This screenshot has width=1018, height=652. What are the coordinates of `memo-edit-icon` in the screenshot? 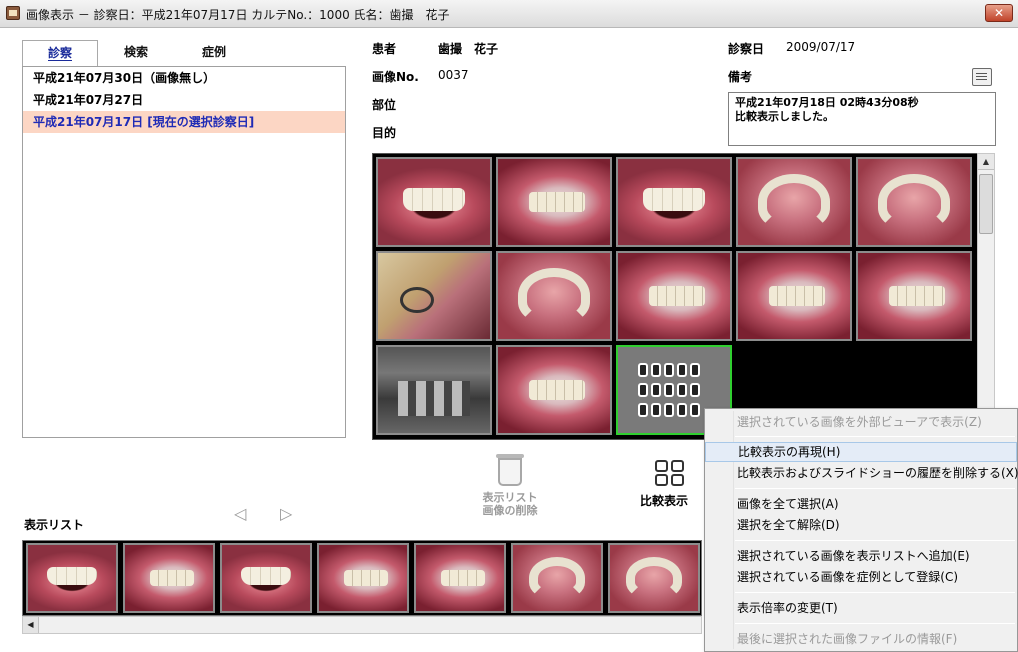 It's located at (982, 77).